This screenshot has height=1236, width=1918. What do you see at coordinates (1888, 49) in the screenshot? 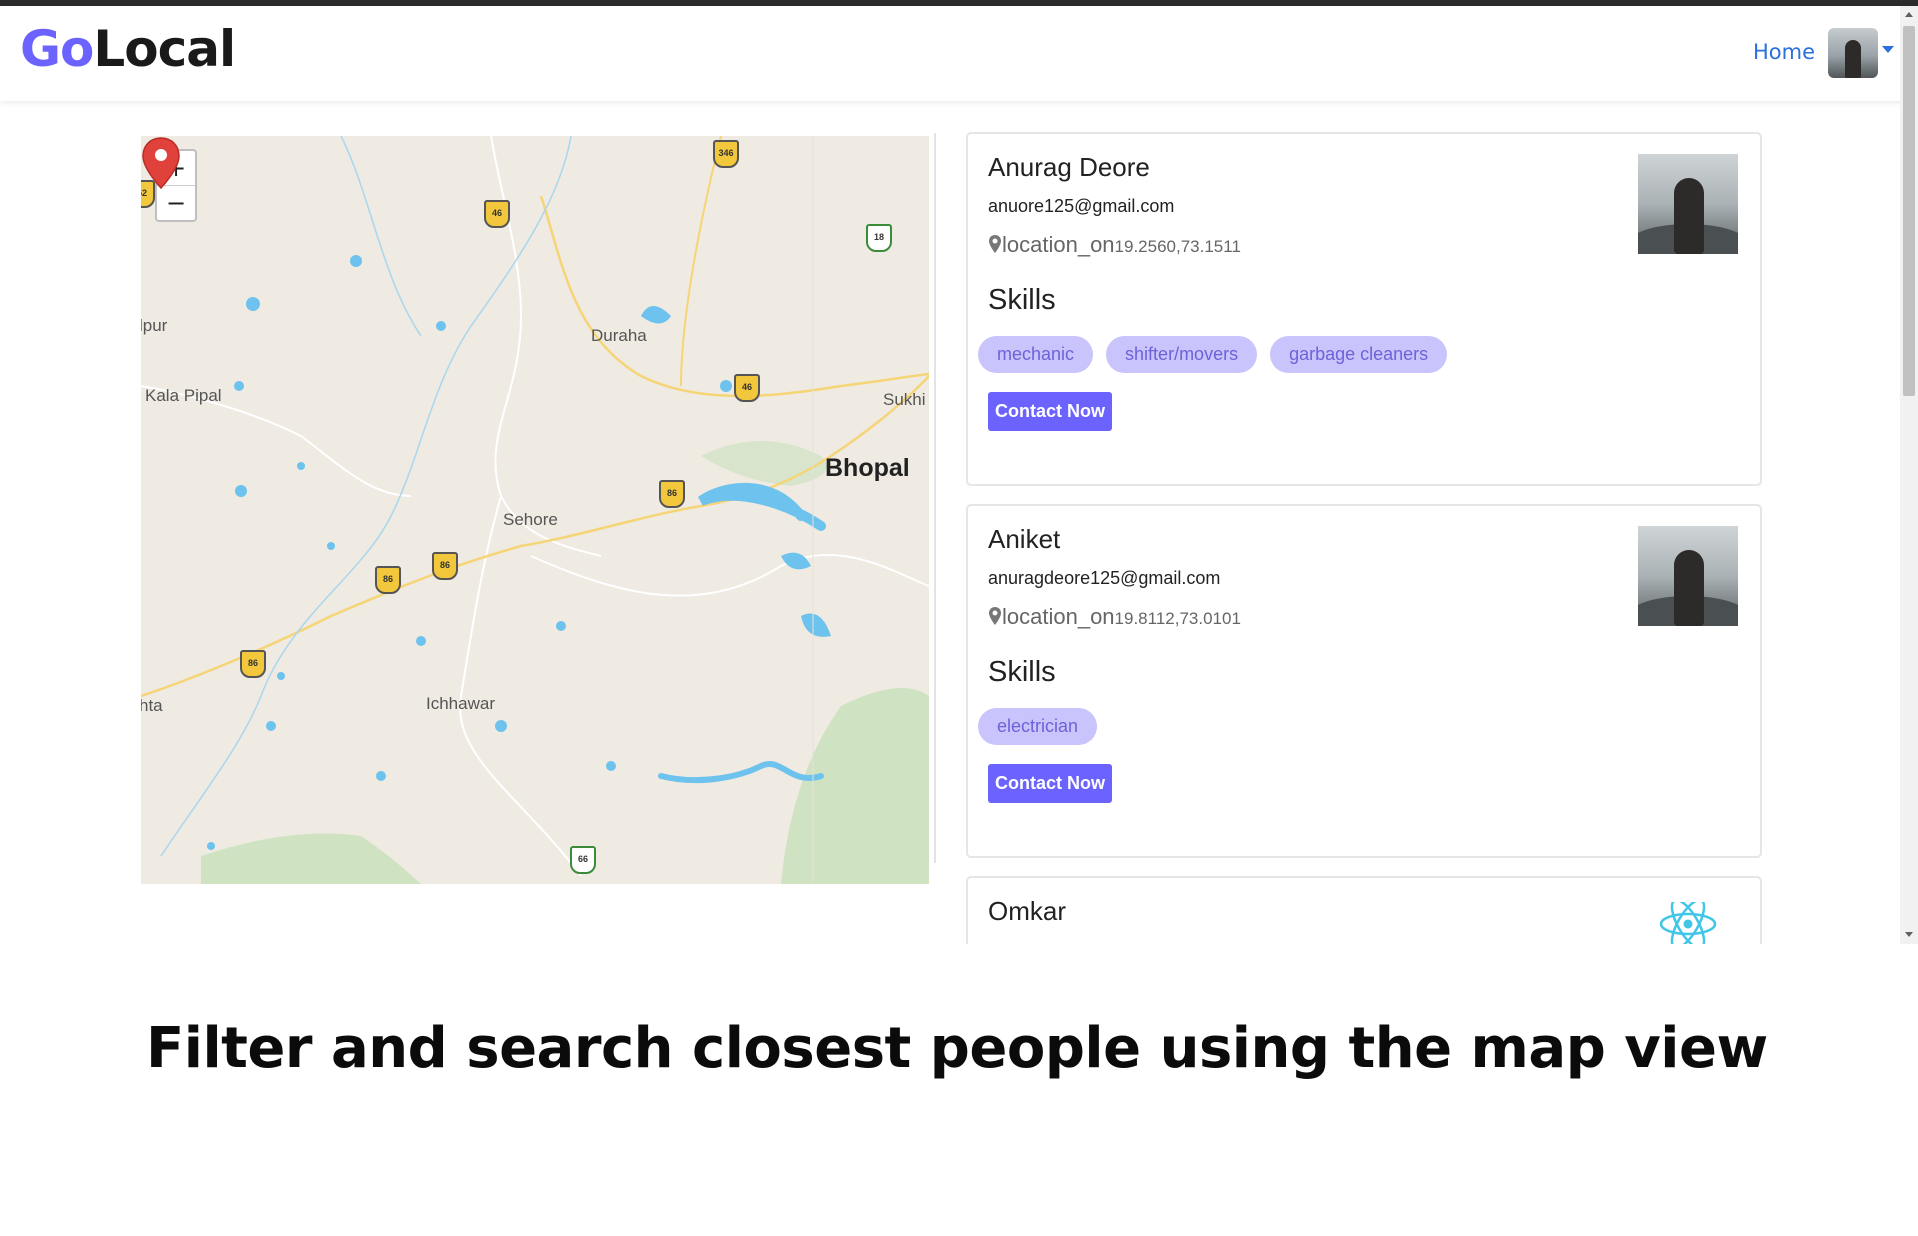
I see `chevron-down-icon` at bounding box center [1888, 49].